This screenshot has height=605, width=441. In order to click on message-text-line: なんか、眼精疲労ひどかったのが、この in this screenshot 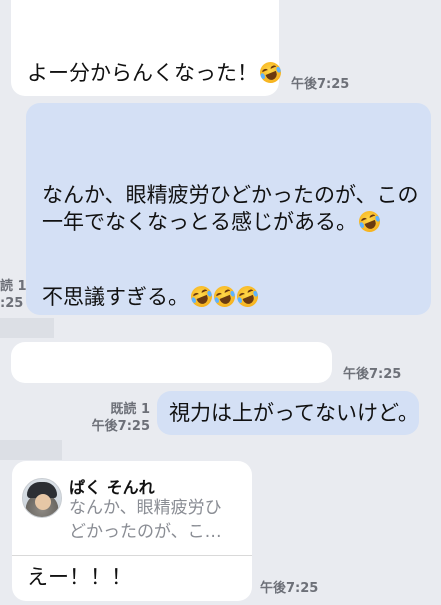, I will do `click(230, 195)`.